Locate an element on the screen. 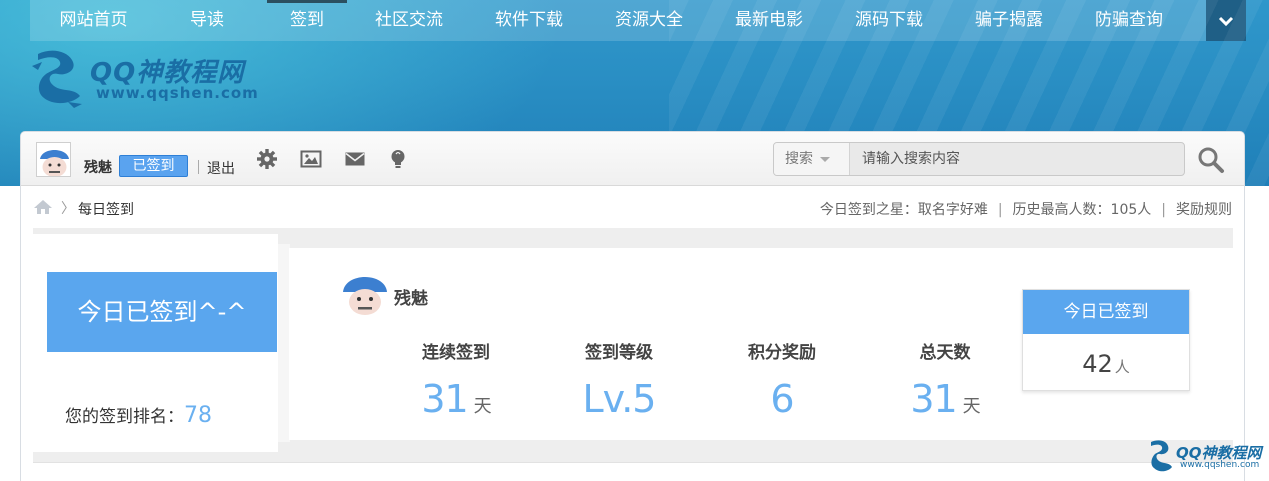  stat-points-reward: 积分奖励 6 is located at coordinates (782, 379).